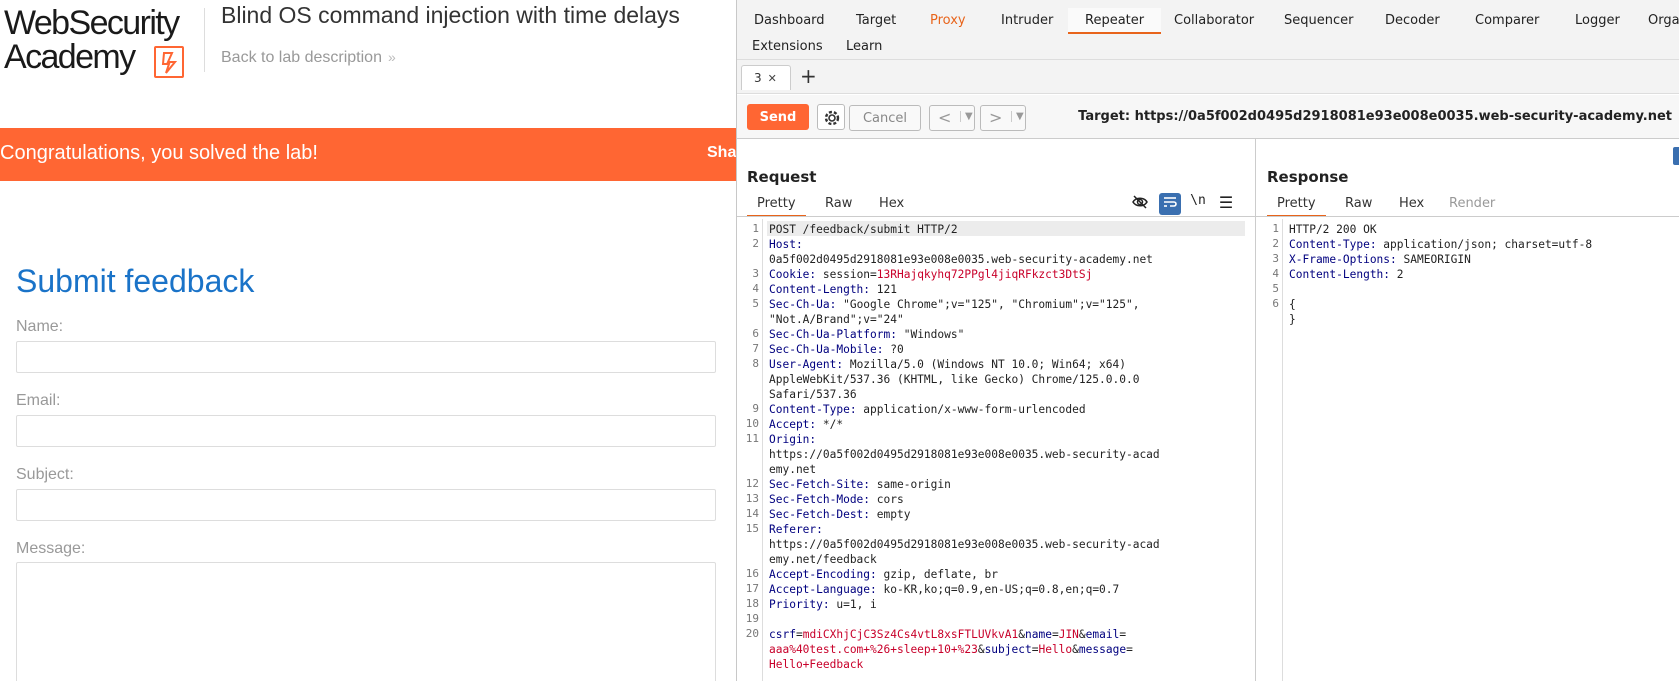  I want to click on code-line: Content-Length: 2, so click(1440, 274).